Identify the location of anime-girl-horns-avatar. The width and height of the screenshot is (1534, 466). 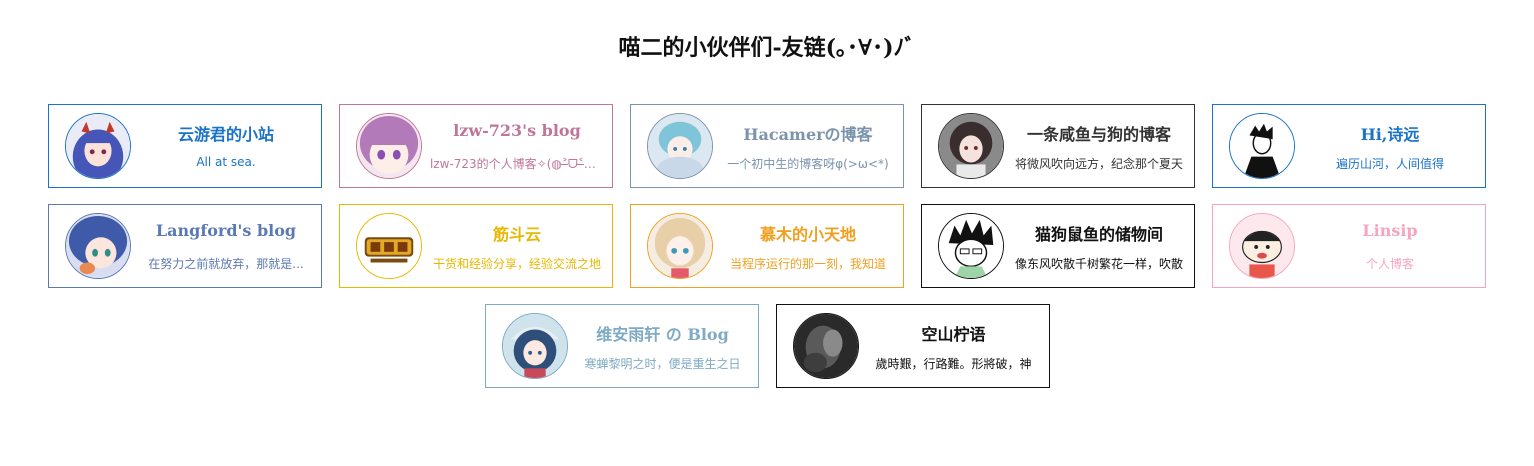
(98, 146).